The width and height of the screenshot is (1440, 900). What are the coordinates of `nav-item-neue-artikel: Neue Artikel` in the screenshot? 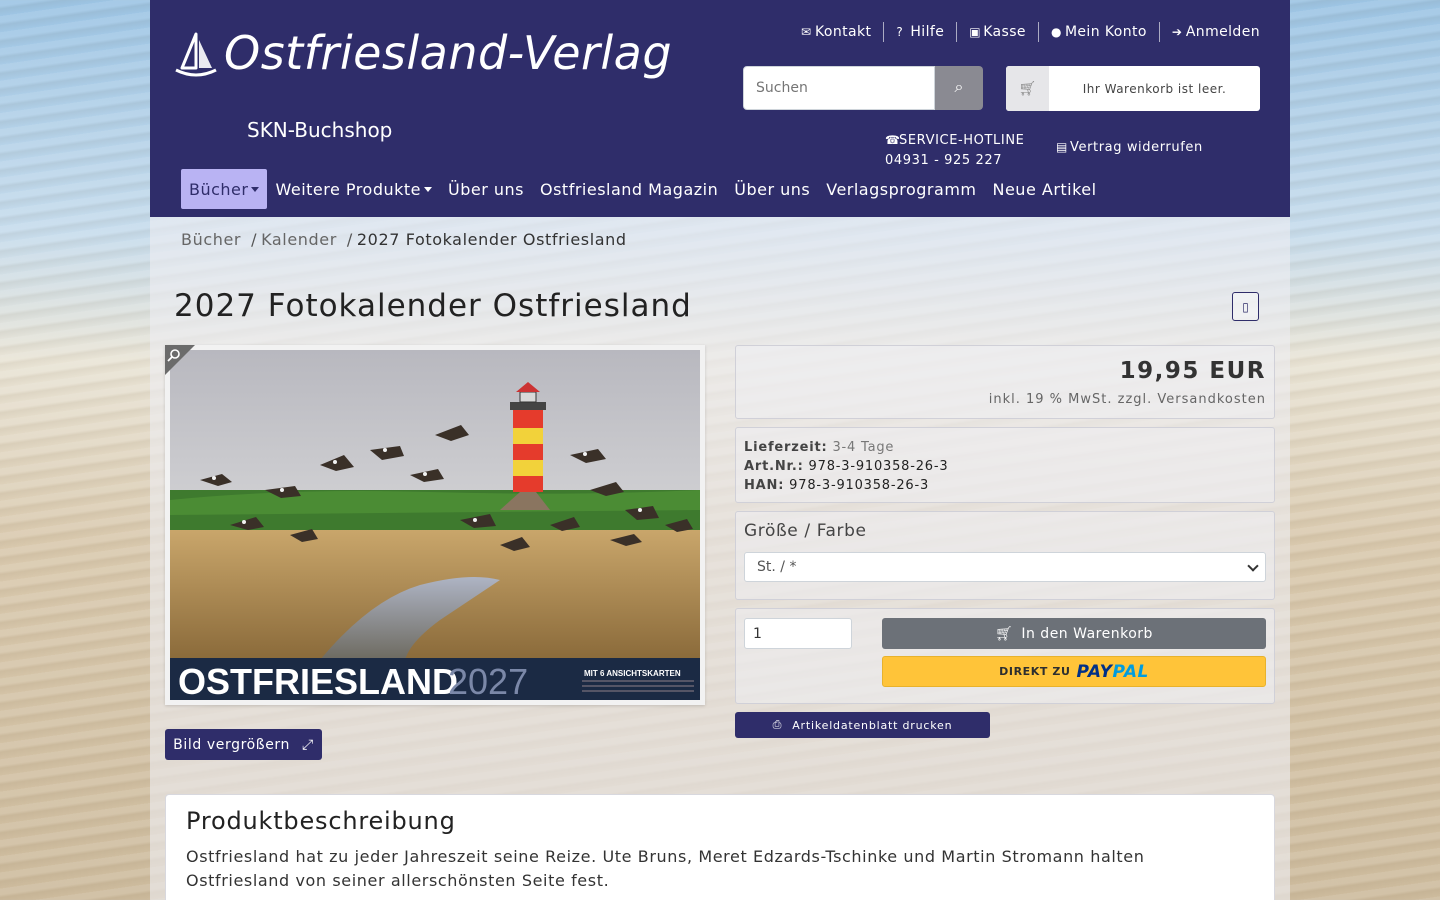 It's located at (1044, 189).